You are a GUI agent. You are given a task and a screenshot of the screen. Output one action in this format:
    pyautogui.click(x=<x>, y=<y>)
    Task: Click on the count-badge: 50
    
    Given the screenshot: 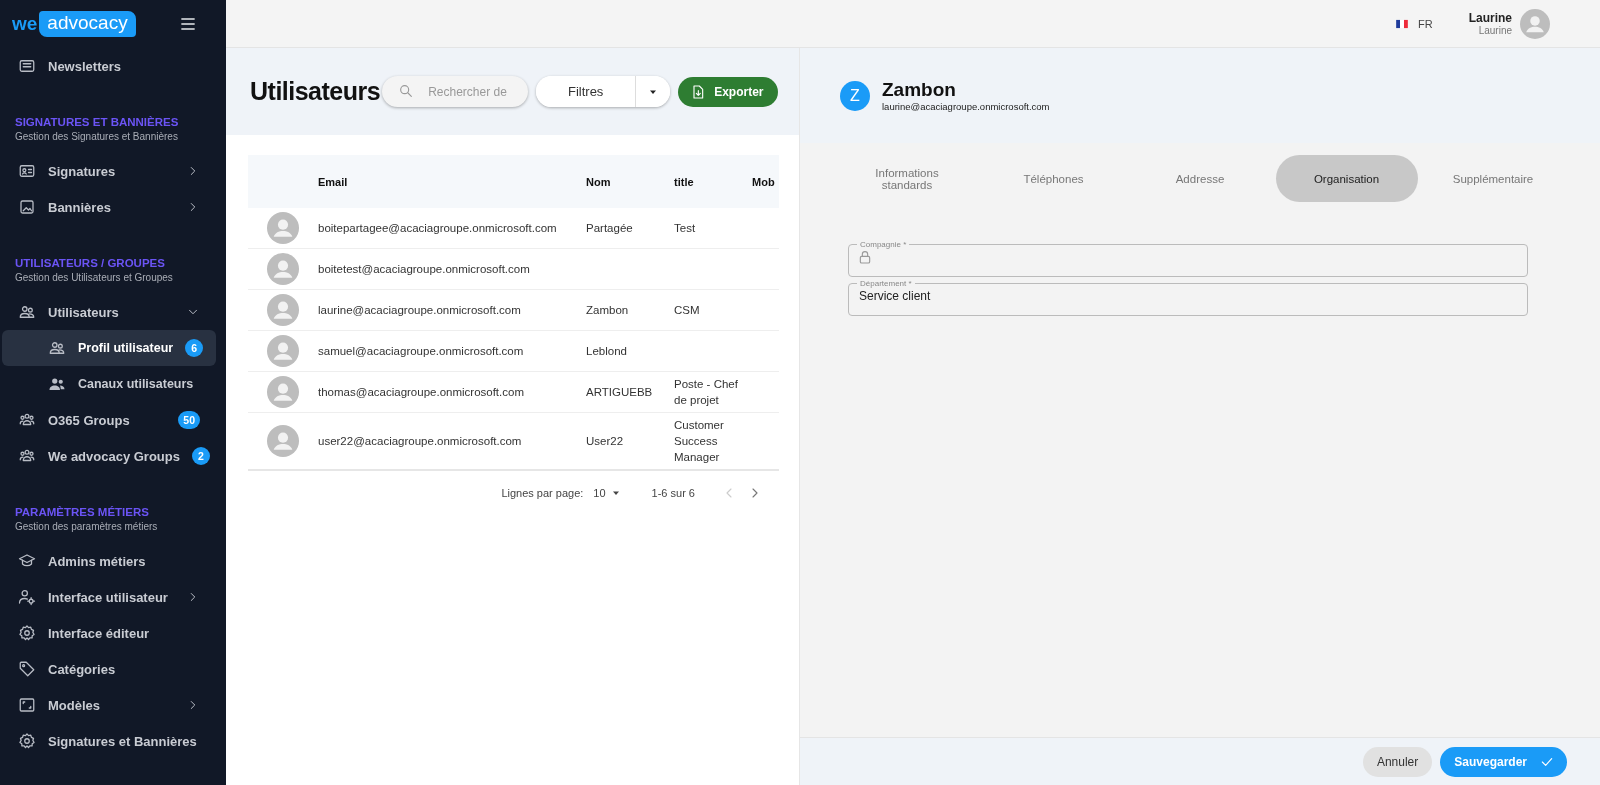 What is the action you would take?
    pyautogui.click(x=189, y=420)
    